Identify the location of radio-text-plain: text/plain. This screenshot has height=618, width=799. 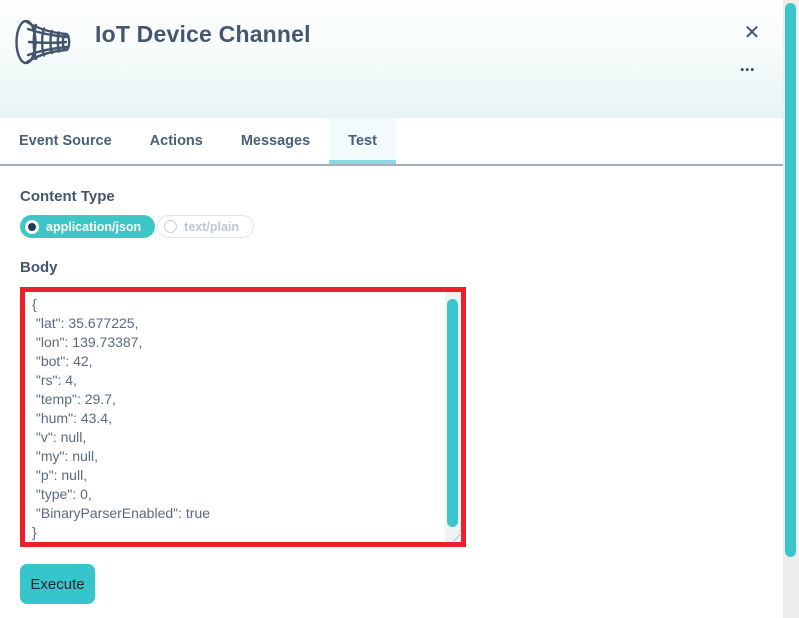
(206, 226).